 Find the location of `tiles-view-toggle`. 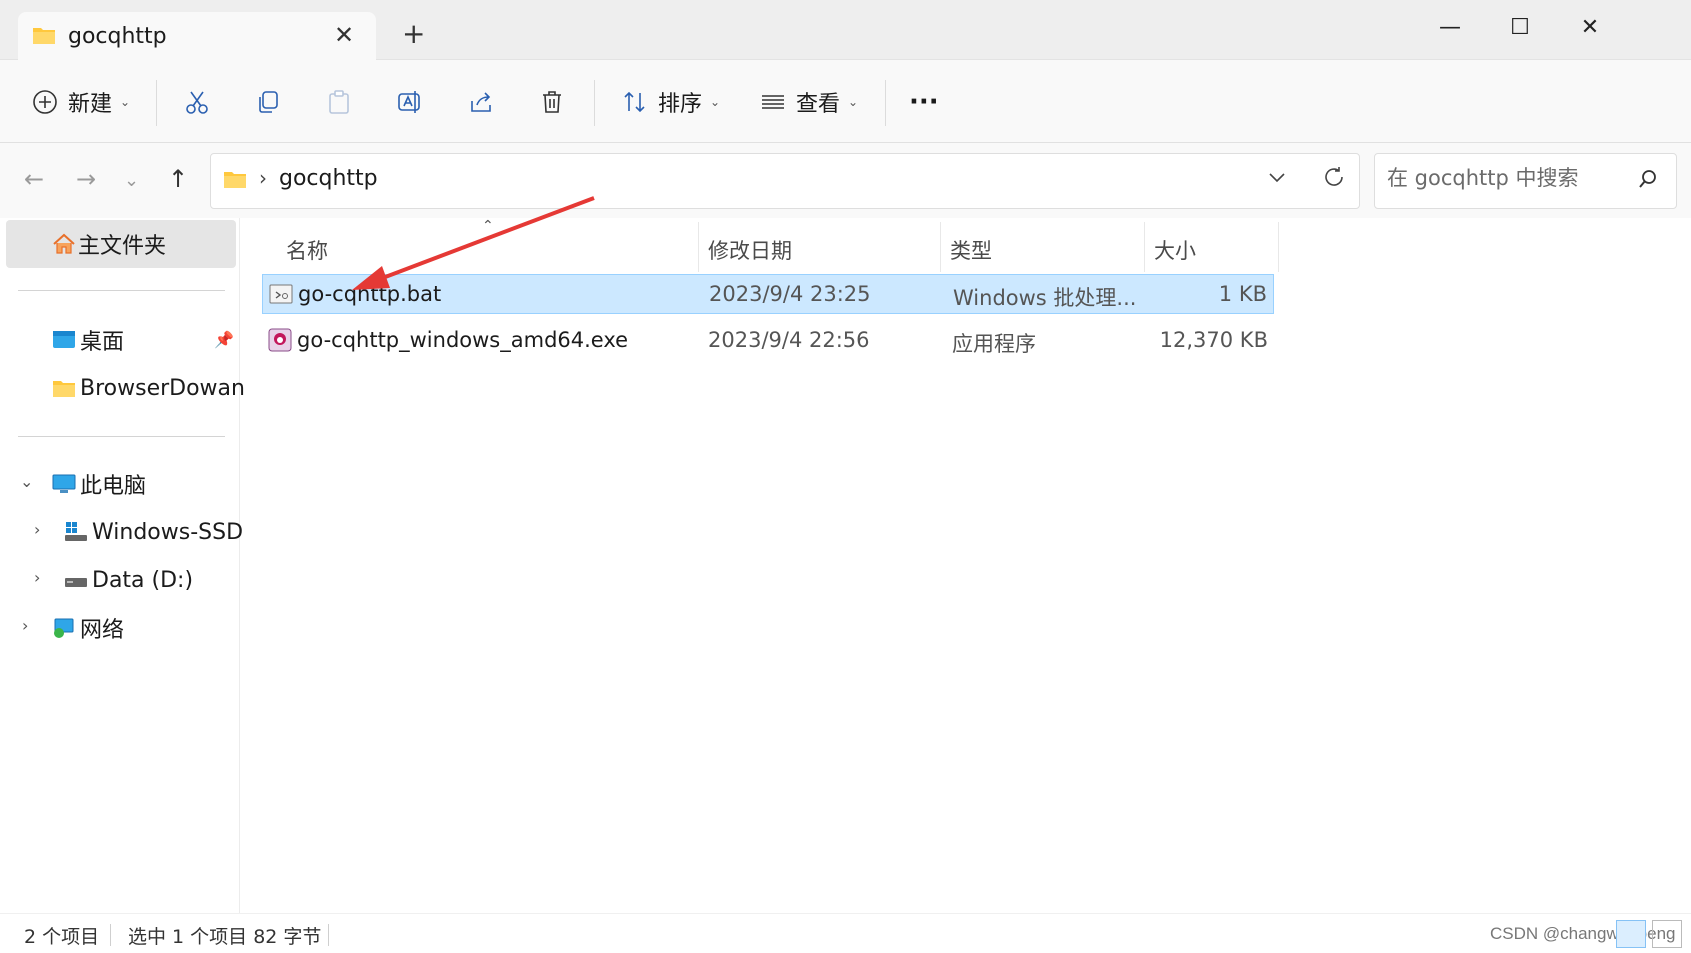

tiles-view-toggle is located at coordinates (1667, 934).